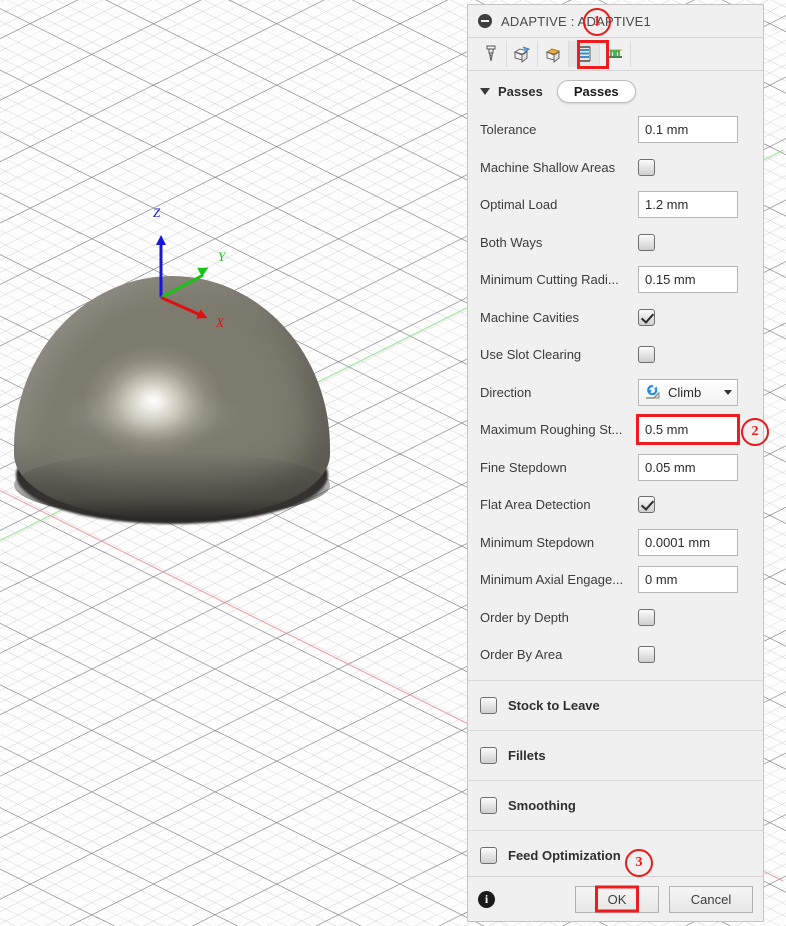  I want to click on checkbox-machine-cavities, so click(646, 317).